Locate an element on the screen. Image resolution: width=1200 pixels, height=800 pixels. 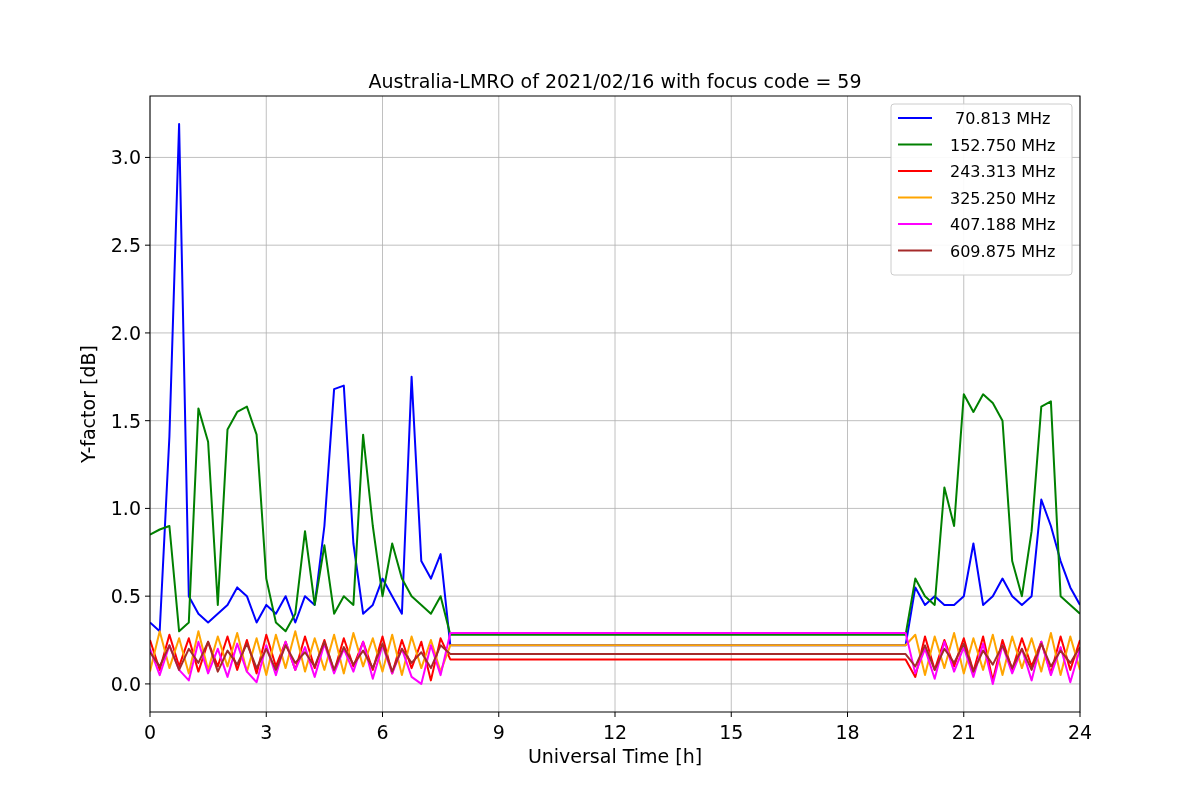
x-tick-label: 21 is located at coordinates (963, 732).